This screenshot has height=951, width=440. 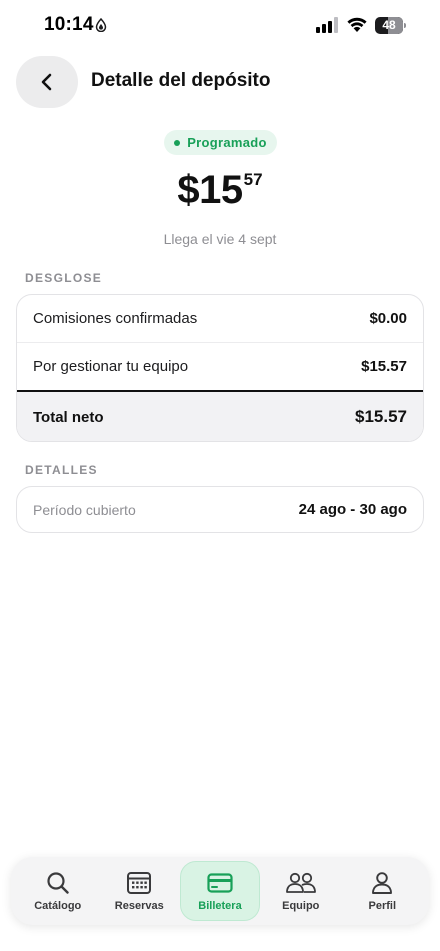 What do you see at coordinates (220, 882) in the screenshot?
I see `wallet-card-icon` at bounding box center [220, 882].